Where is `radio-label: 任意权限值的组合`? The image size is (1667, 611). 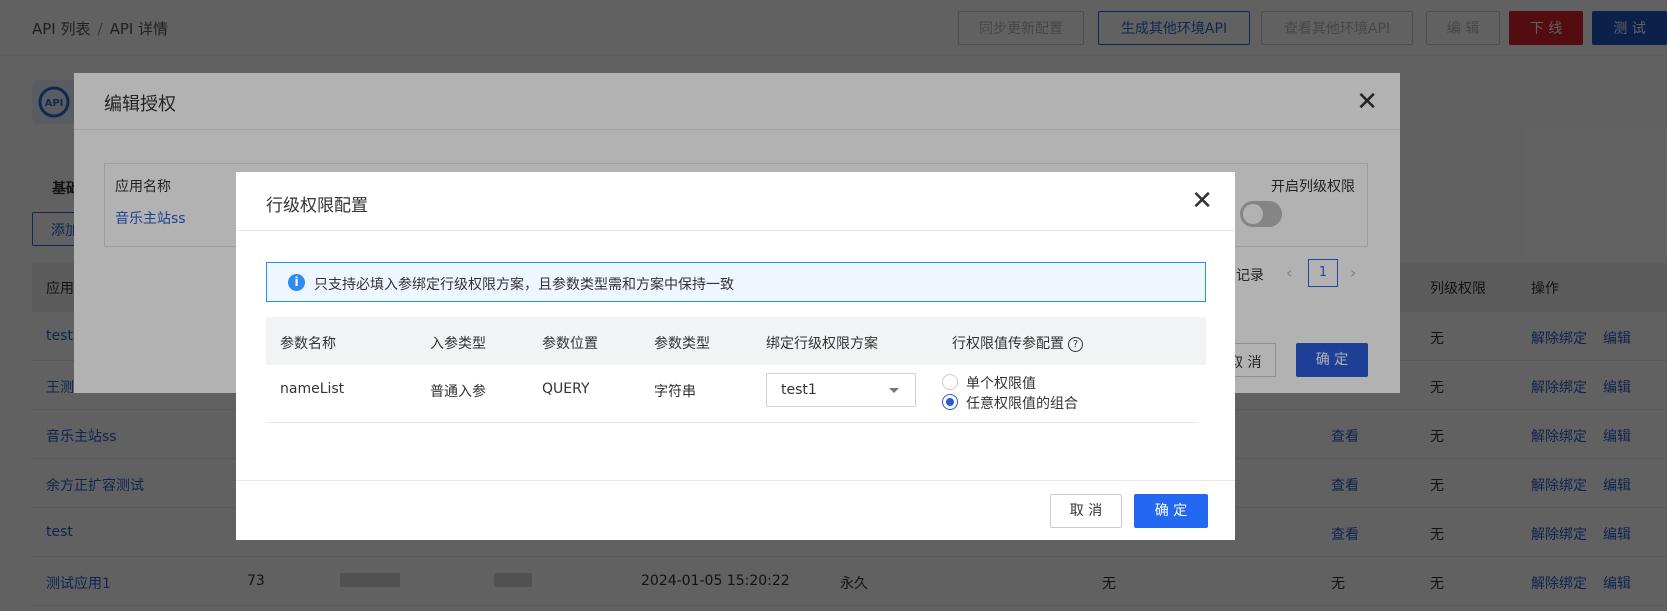 radio-label: 任意权限值的组合 is located at coordinates (1022, 404).